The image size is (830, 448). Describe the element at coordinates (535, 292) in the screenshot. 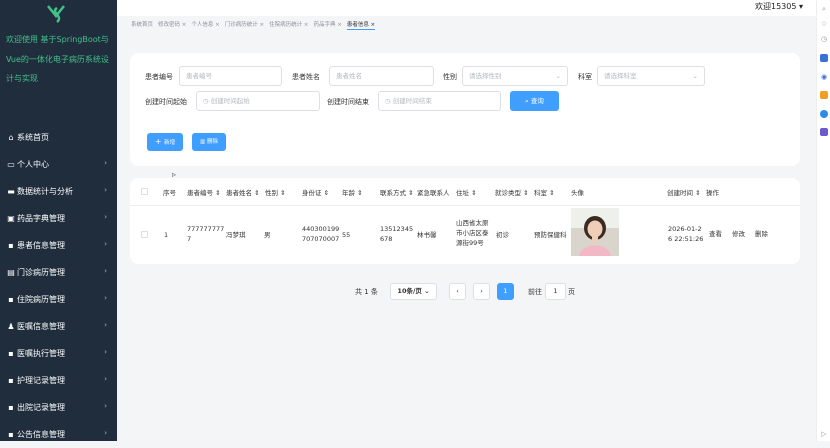

I see `goto-prefix: 前往` at that location.